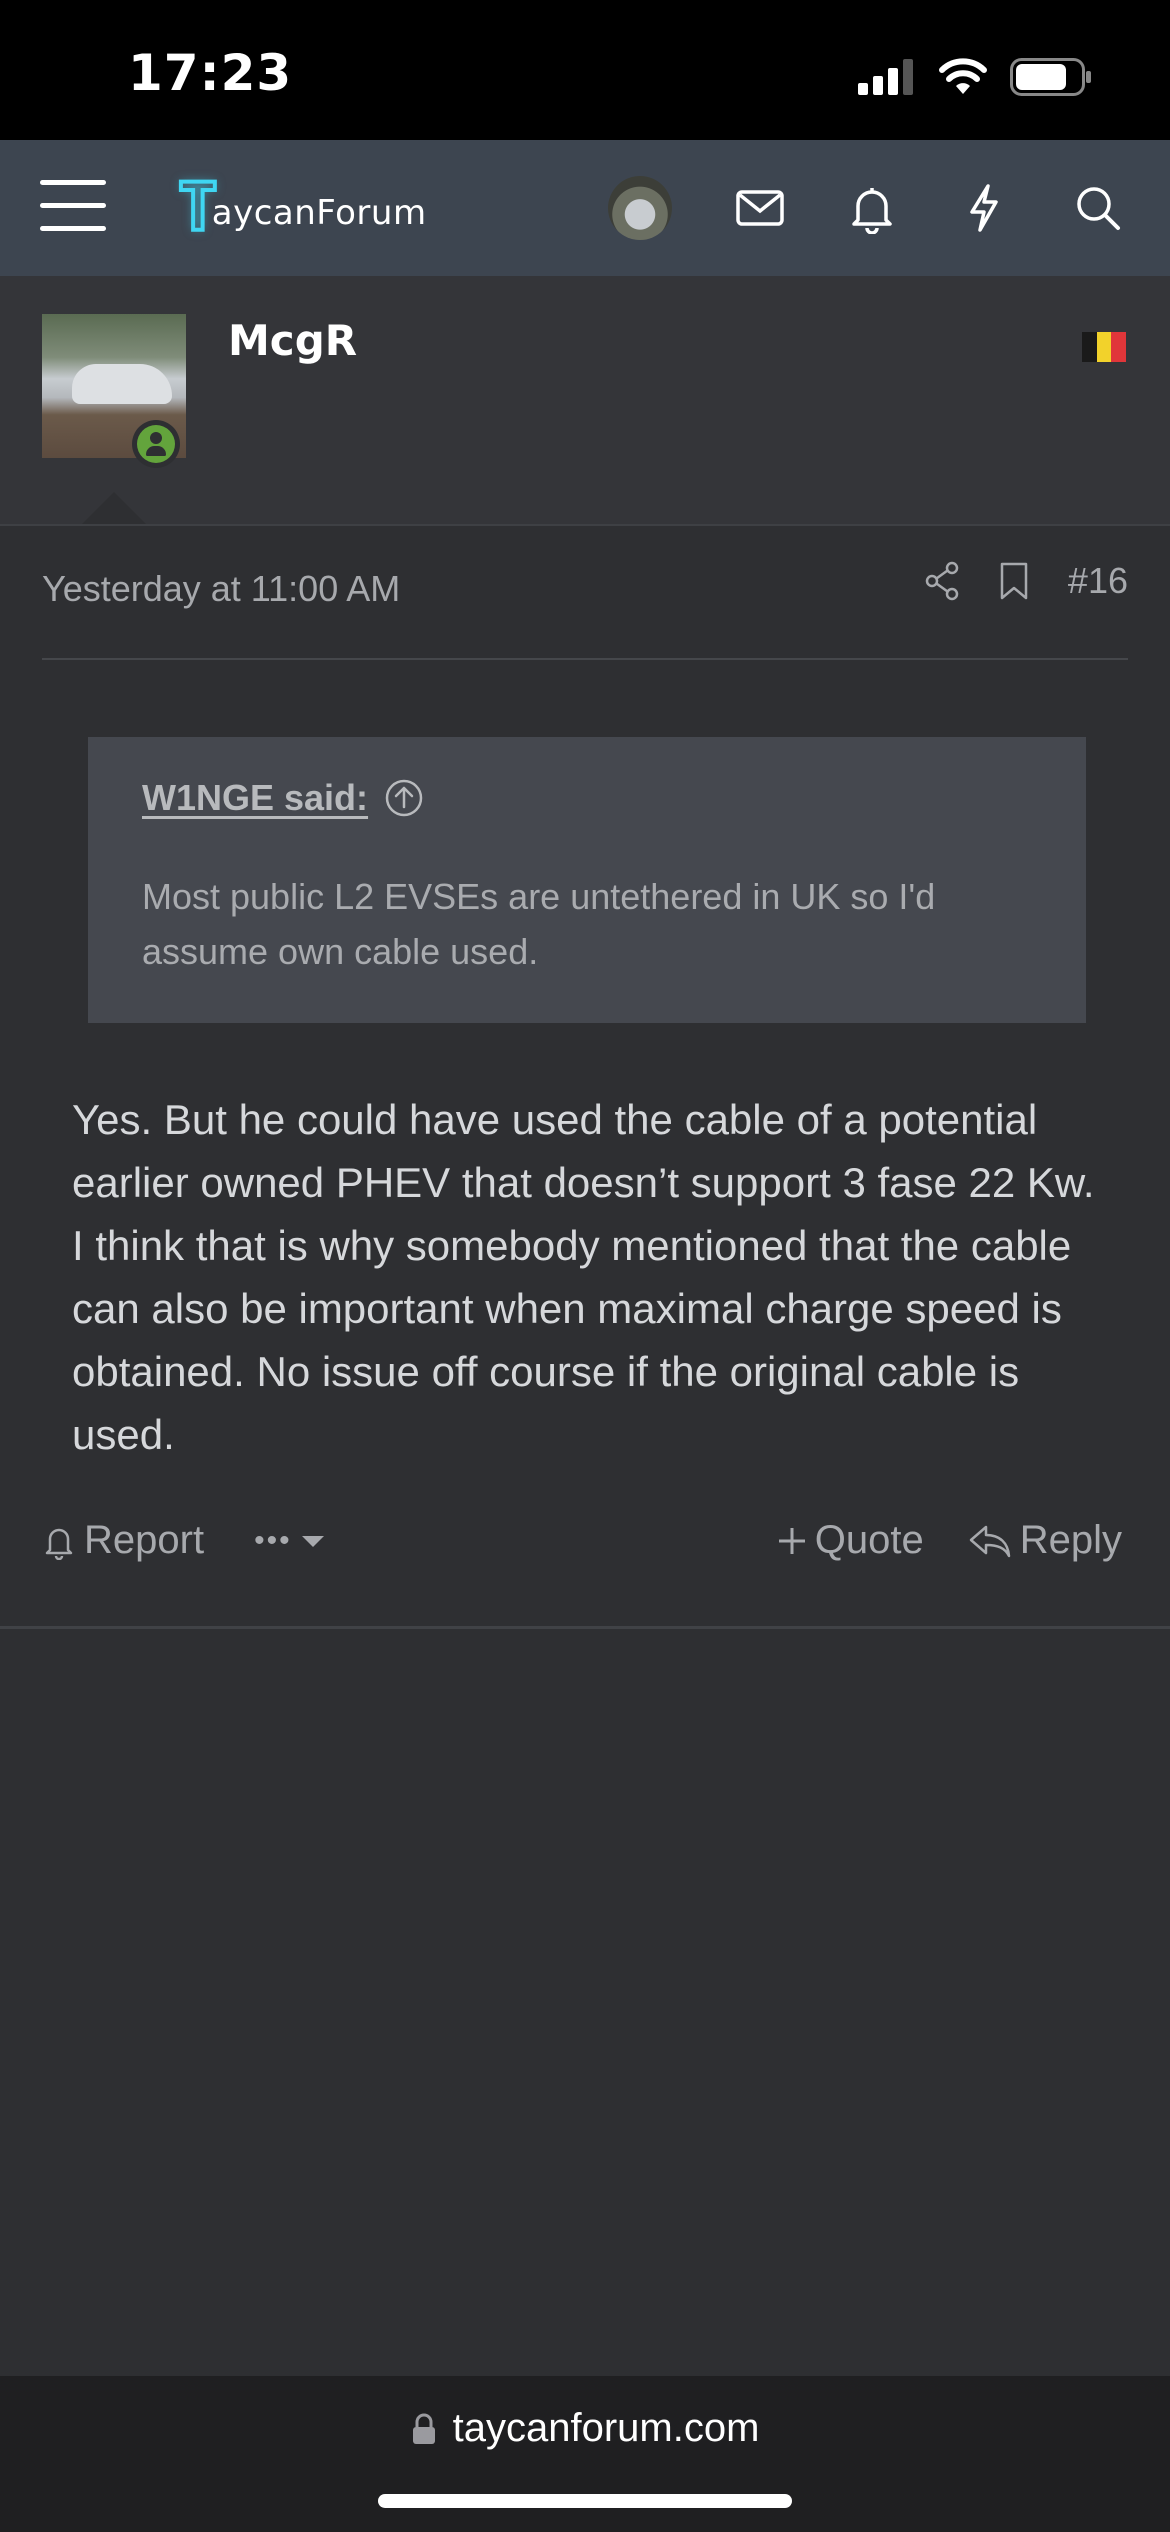  Describe the element at coordinates (144, 1540) in the screenshot. I see `report-label: Report` at that location.